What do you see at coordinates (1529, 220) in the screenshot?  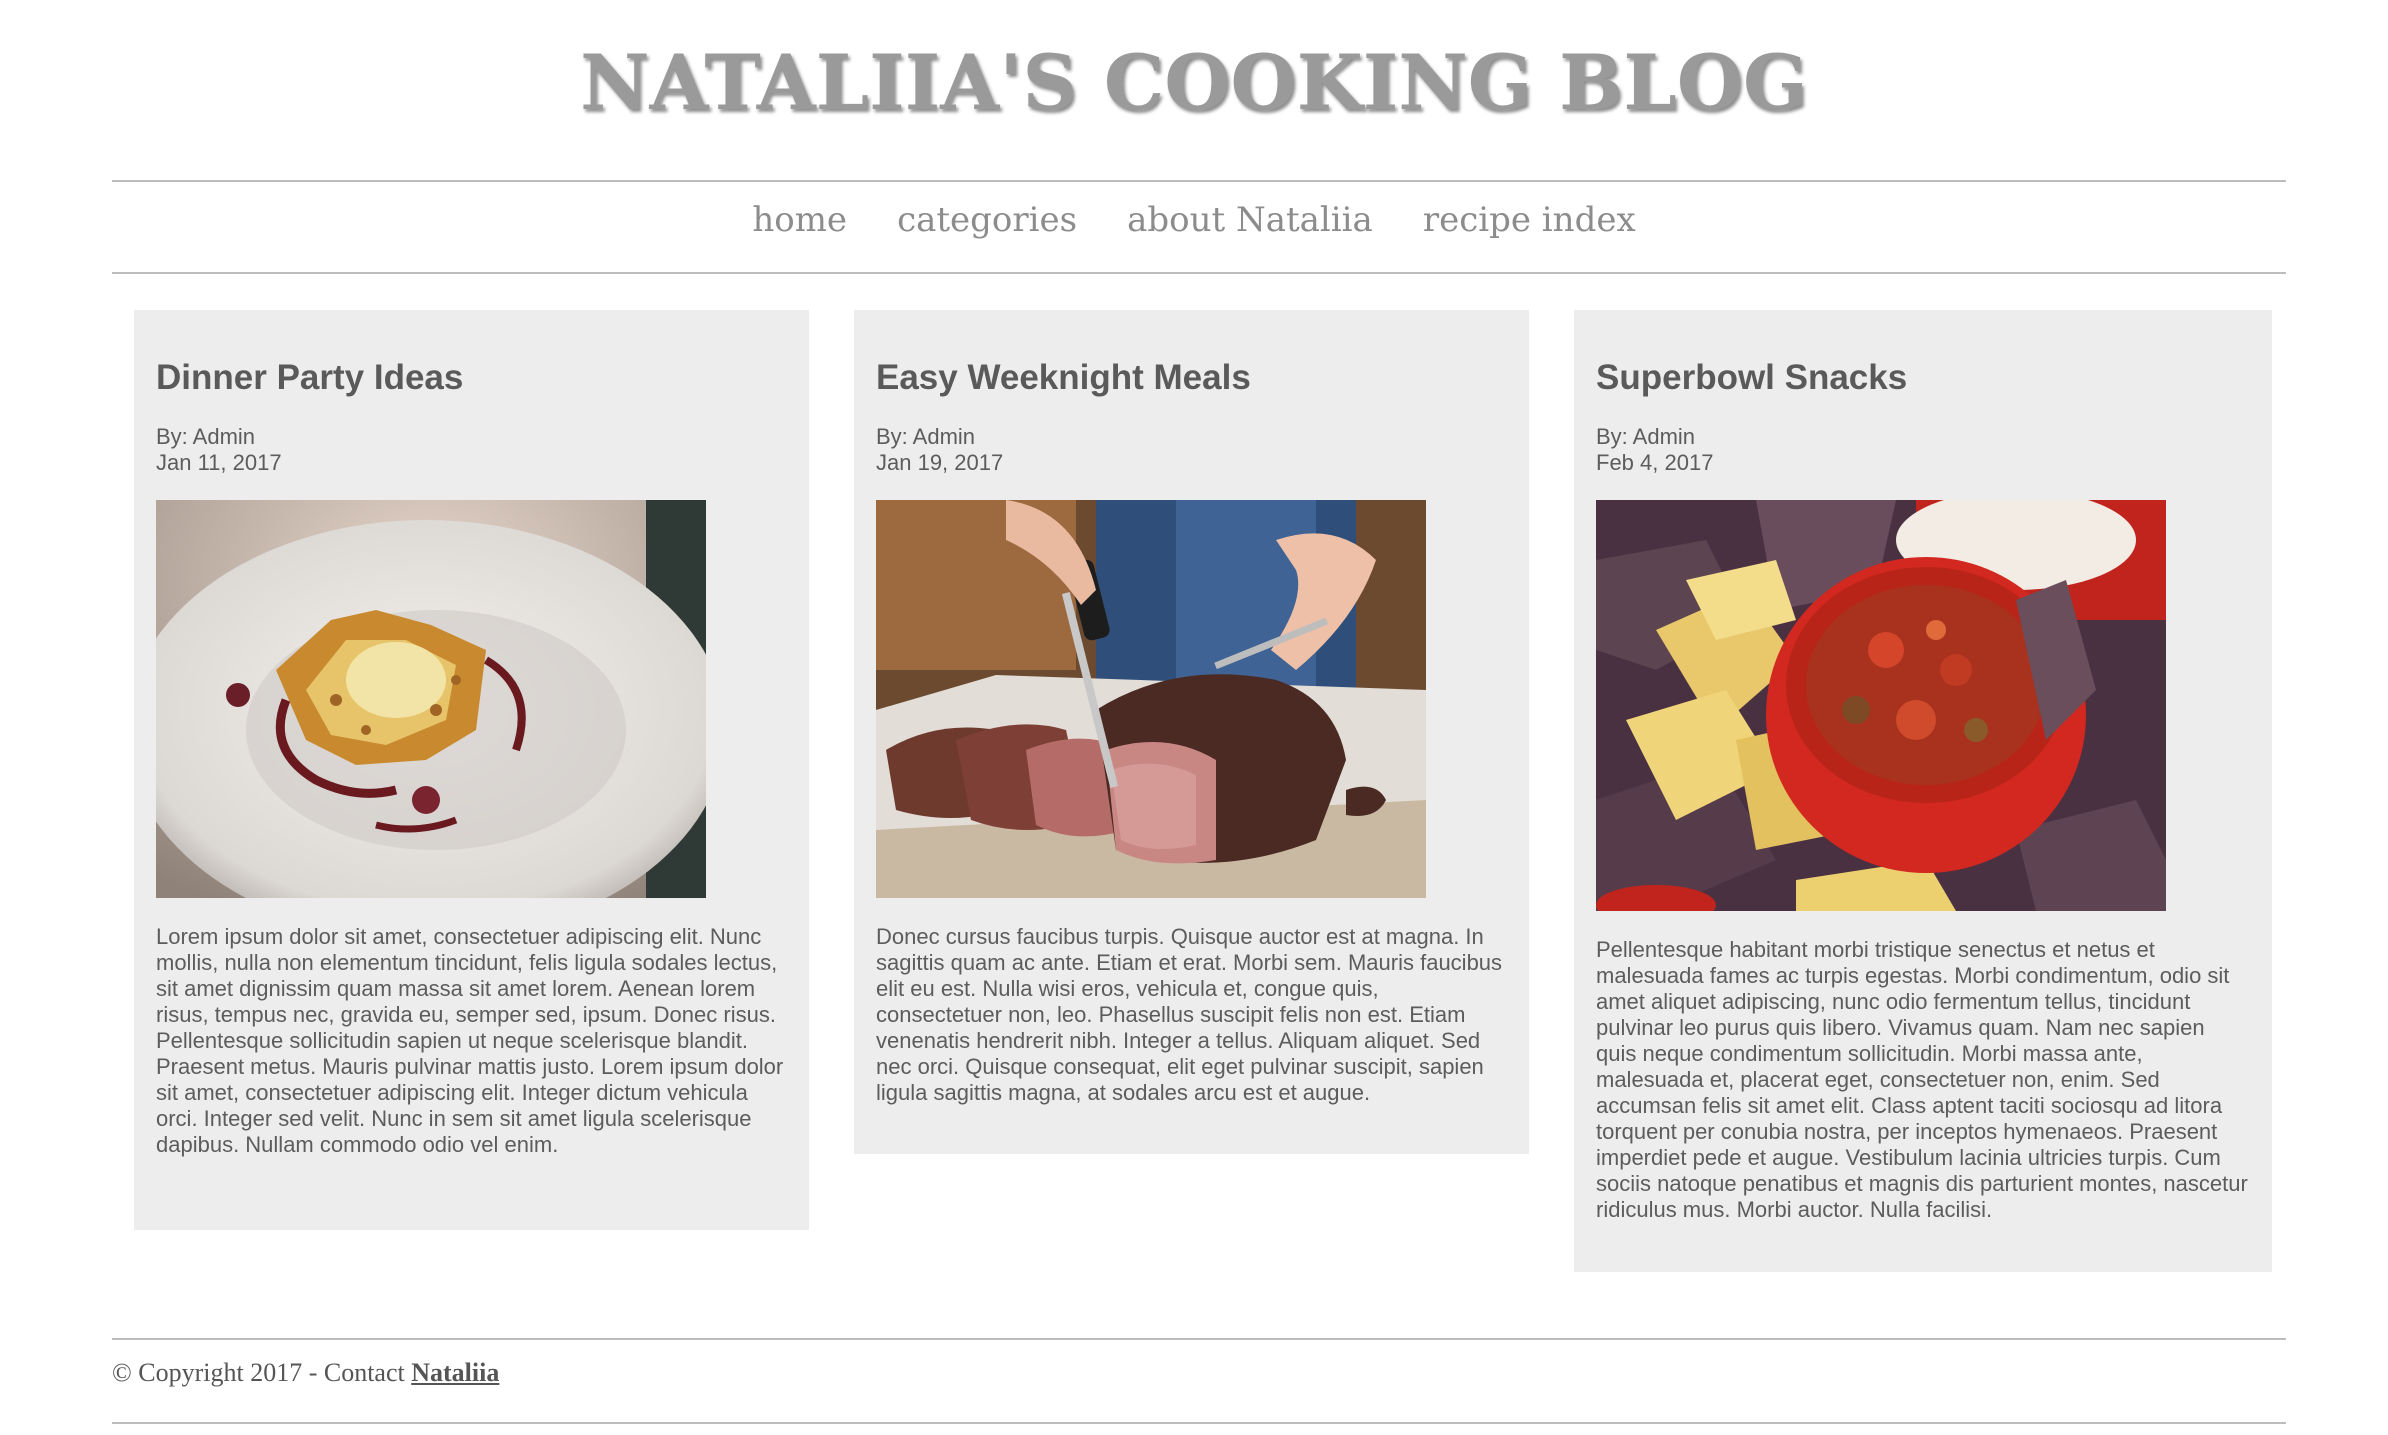 I see `nav-recipe-index-link: recipe index` at bounding box center [1529, 220].